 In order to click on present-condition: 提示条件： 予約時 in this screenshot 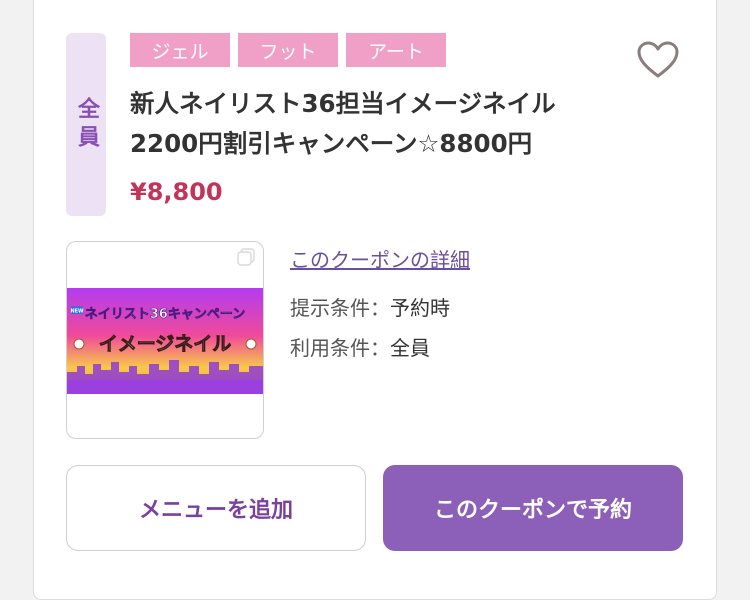, I will do `click(370, 306)`.